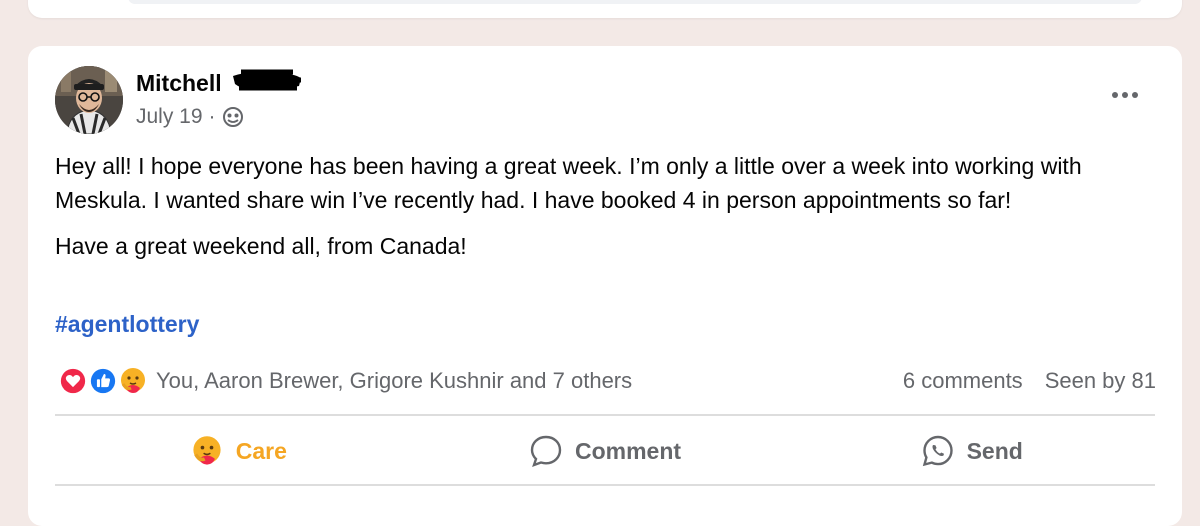 The width and height of the screenshot is (1200, 526). What do you see at coordinates (1100, 381) in the screenshot?
I see `seen-by-count: Seen by 81` at bounding box center [1100, 381].